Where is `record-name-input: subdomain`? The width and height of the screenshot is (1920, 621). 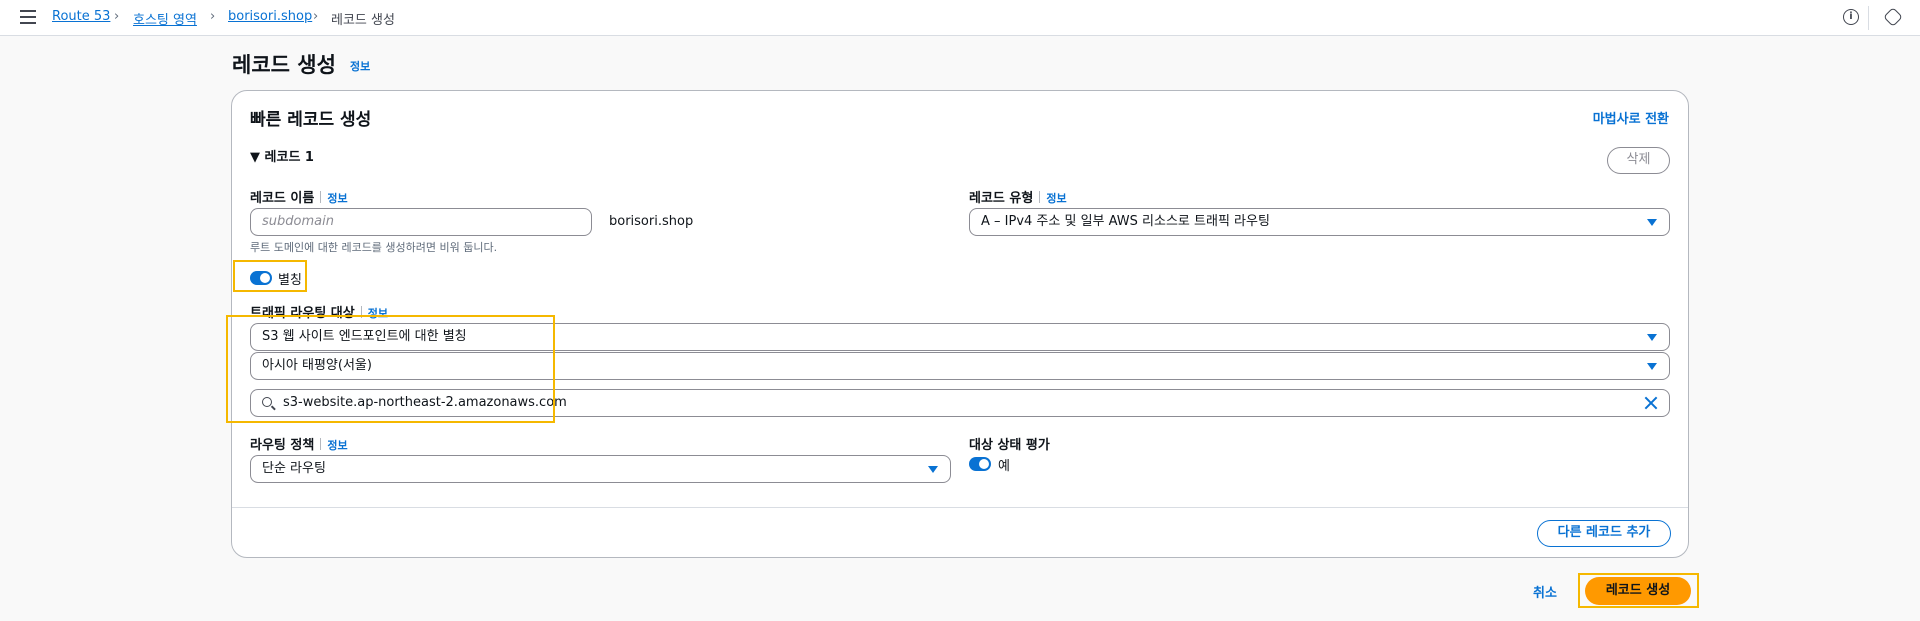 record-name-input: subdomain is located at coordinates (421, 222).